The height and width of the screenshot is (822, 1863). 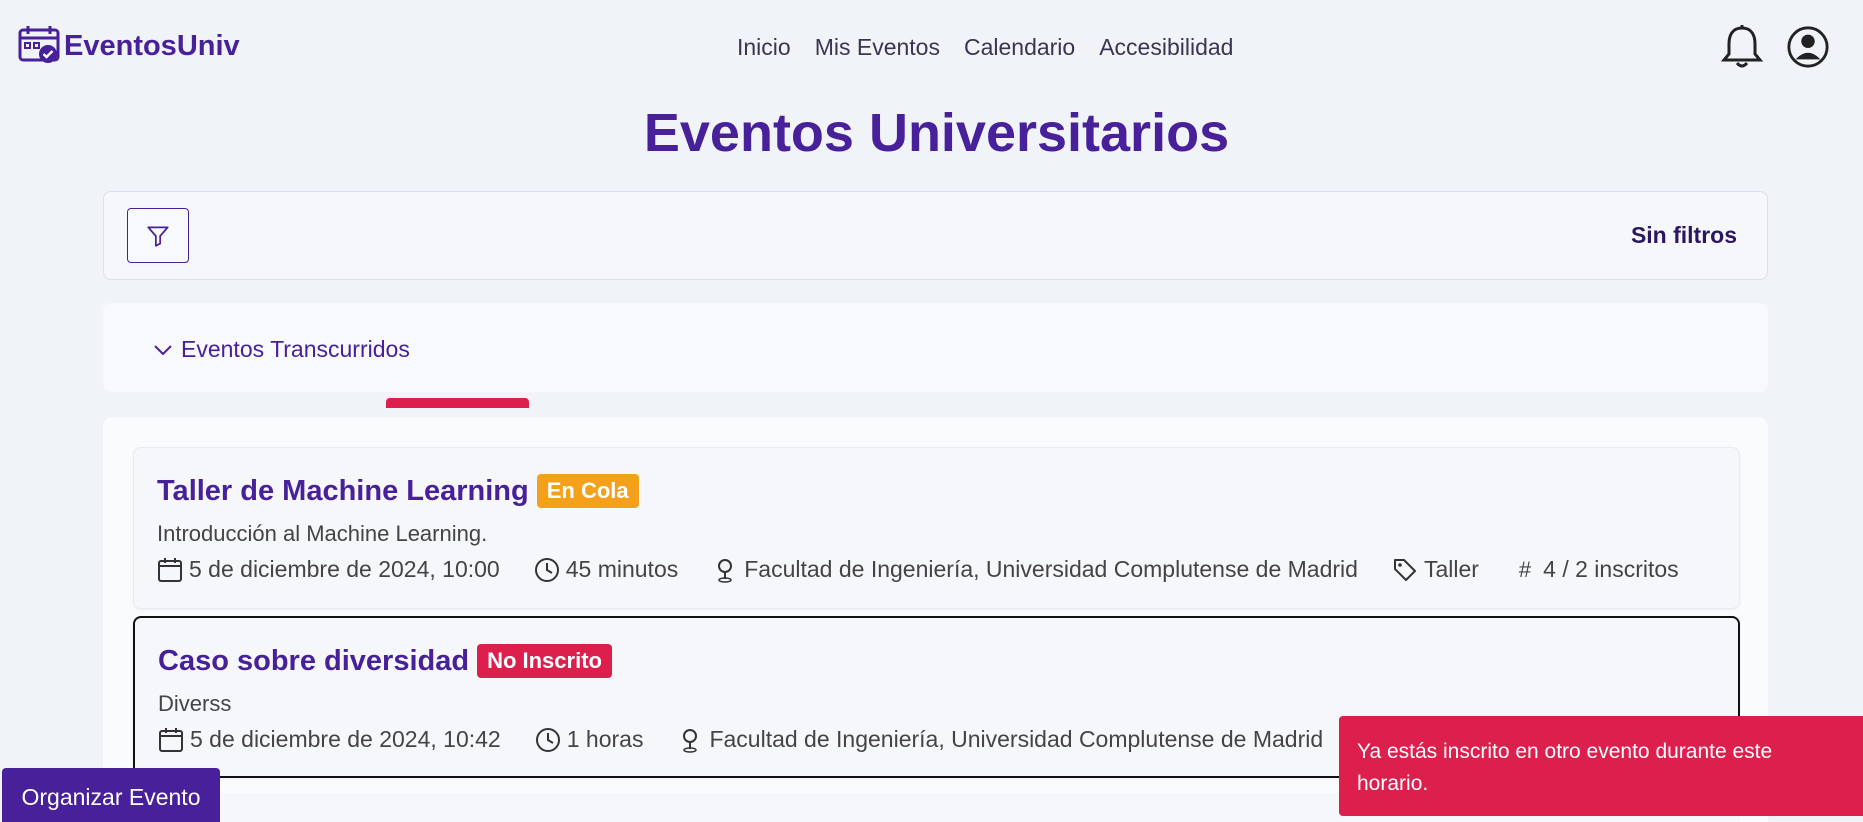 What do you see at coordinates (1611, 569) in the screenshot?
I see `event-capacity: 4 / 2 inscritos` at bounding box center [1611, 569].